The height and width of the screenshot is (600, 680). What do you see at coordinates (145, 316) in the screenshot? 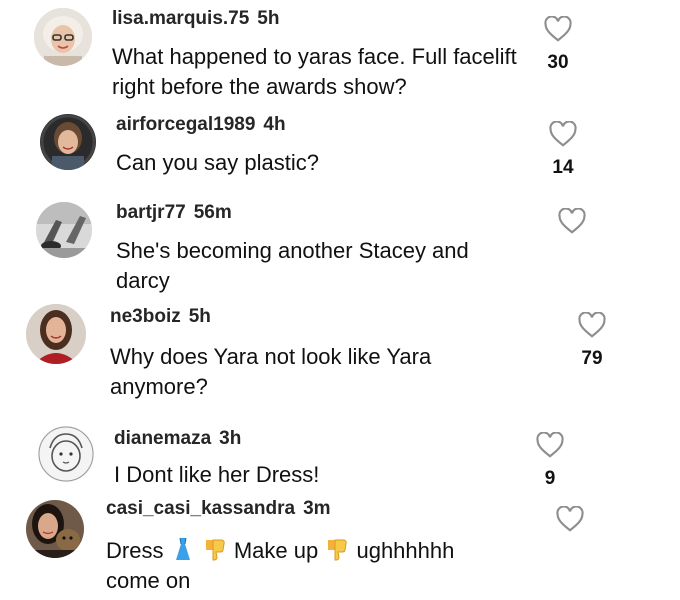
I see `username-link: ne3boiz` at bounding box center [145, 316].